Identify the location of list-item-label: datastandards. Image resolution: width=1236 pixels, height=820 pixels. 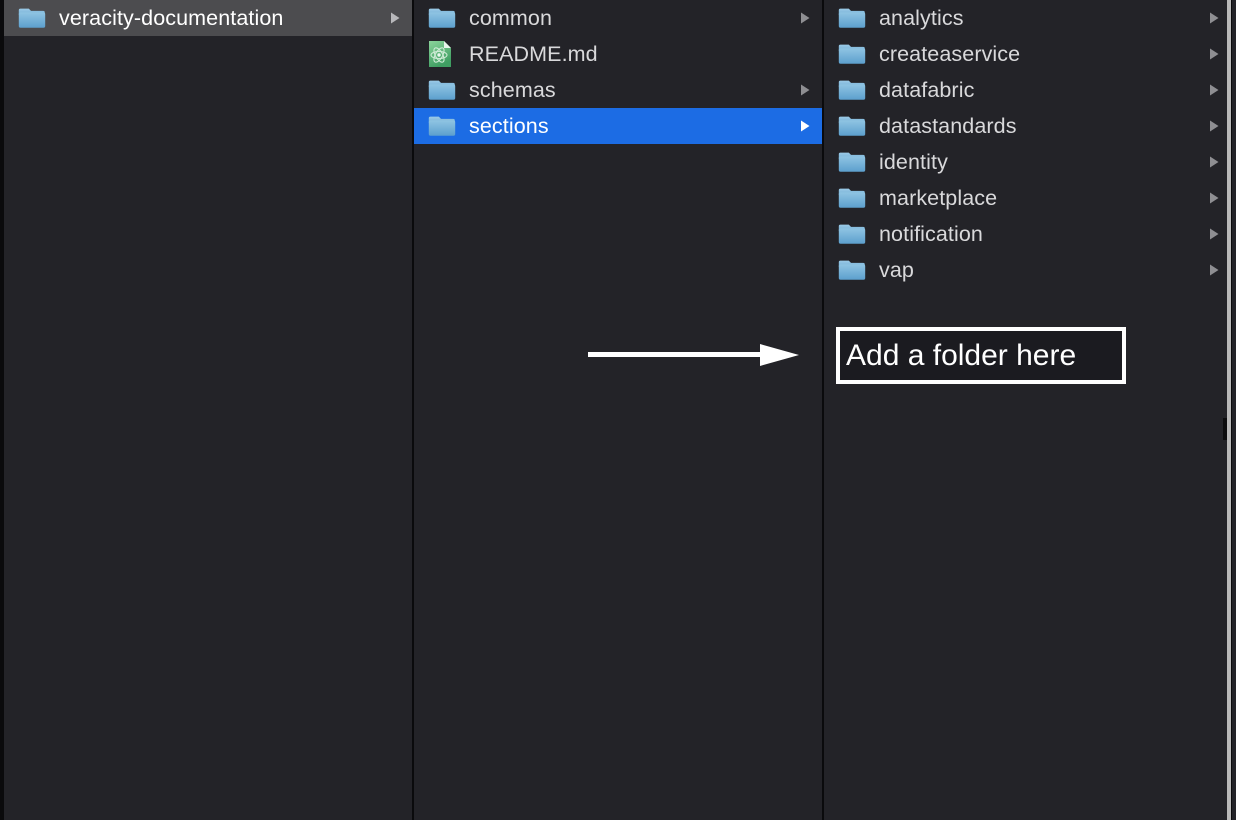
(948, 126).